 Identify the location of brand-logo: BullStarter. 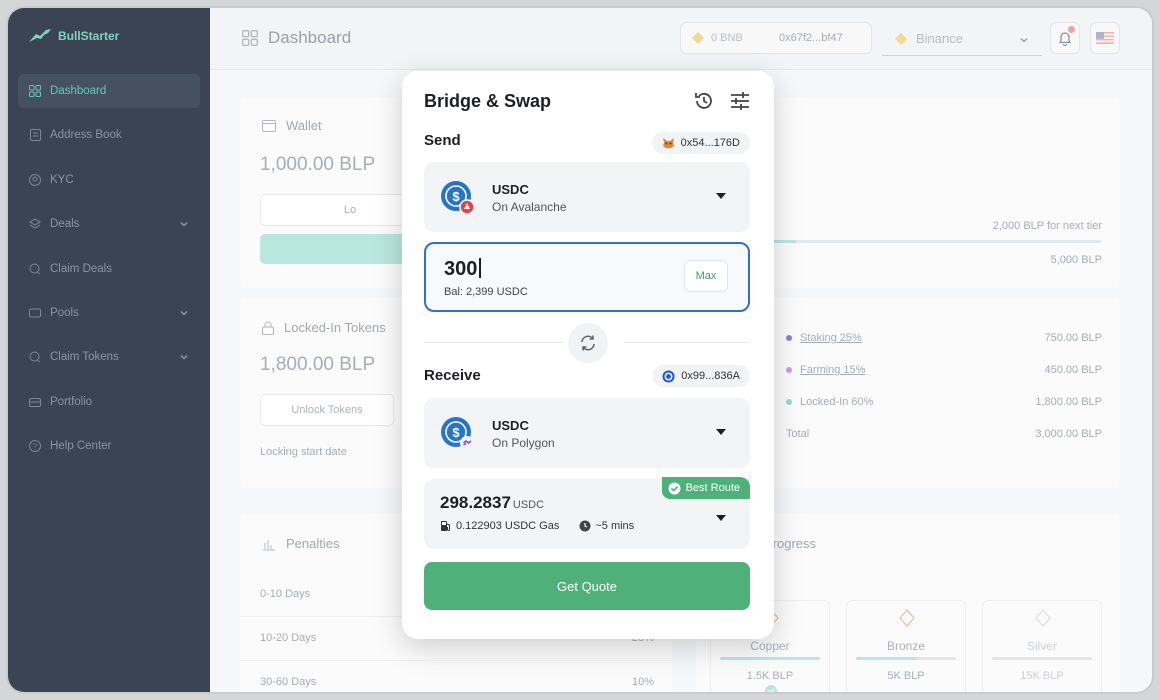
(73, 36).